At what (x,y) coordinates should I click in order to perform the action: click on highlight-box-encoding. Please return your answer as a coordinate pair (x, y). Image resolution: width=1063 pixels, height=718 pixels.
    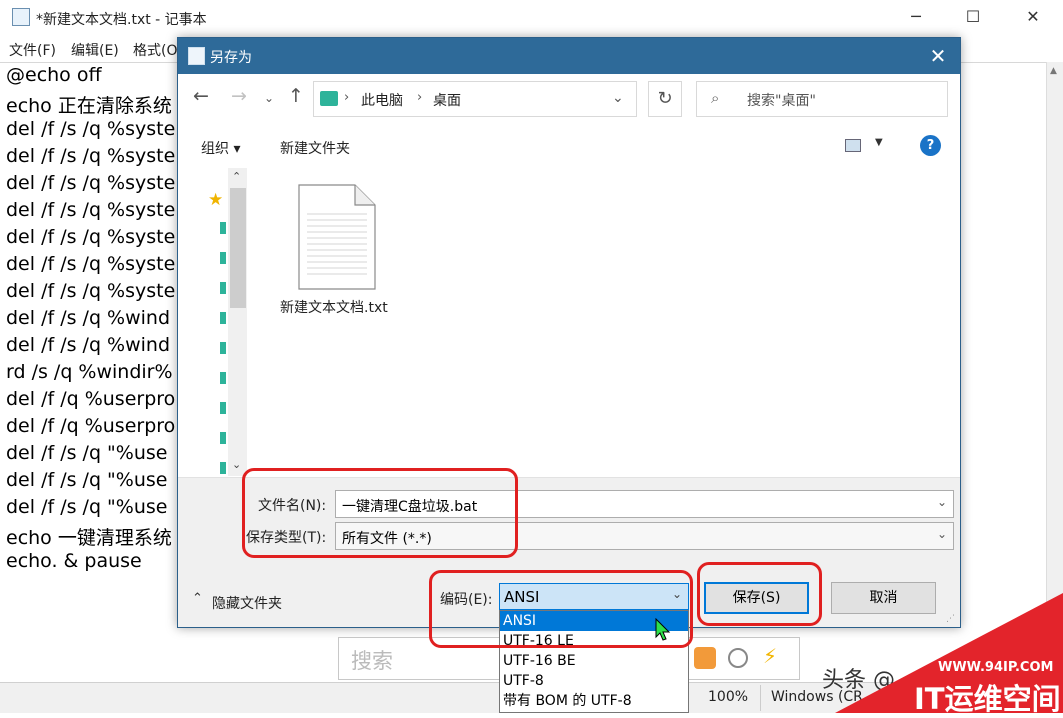
    Looking at the image, I should click on (561, 609).